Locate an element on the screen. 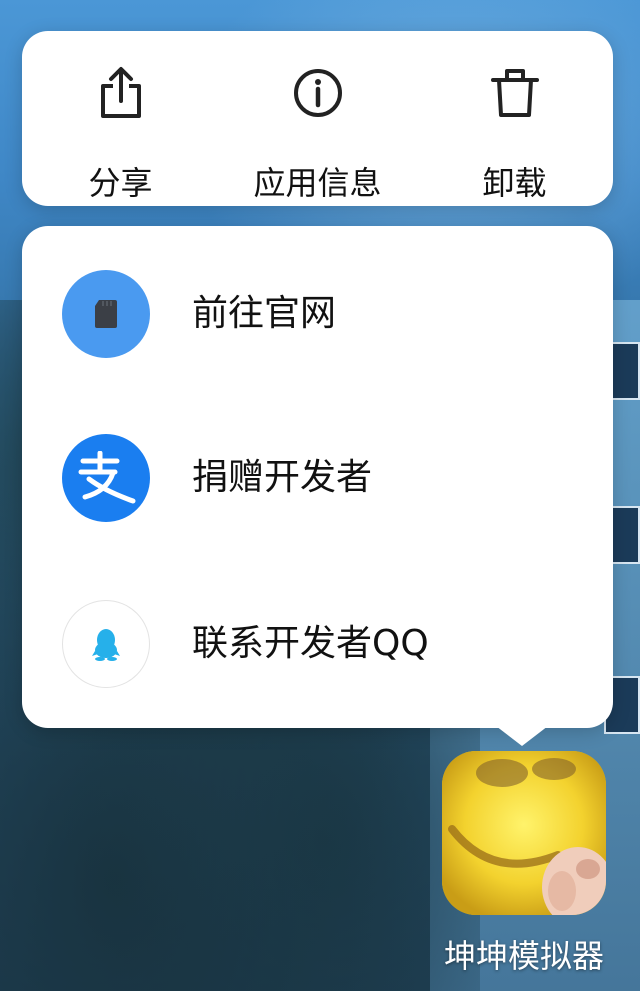 The height and width of the screenshot is (991, 640). uninstall-button: 卸载 is located at coordinates (514, 118).